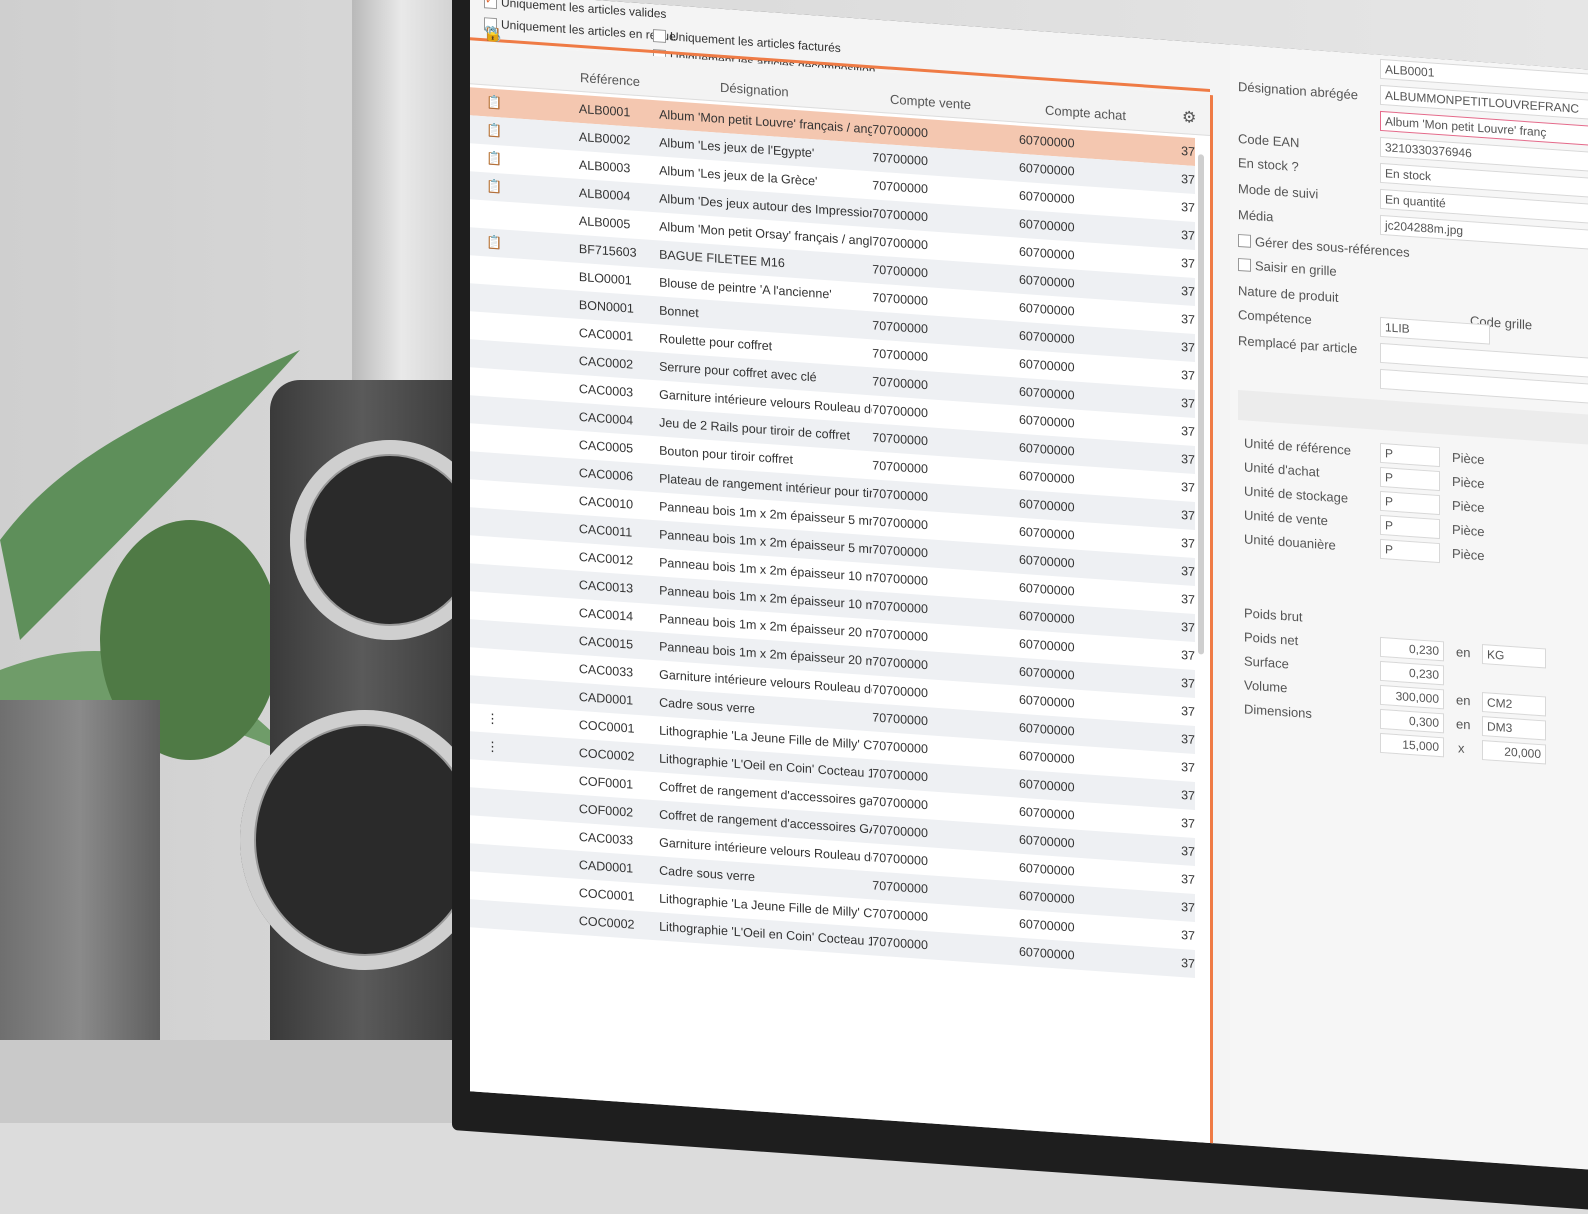 The height and width of the screenshot is (1214, 1588). What do you see at coordinates (610, 79) in the screenshot?
I see `header-reference: Référence` at bounding box center [610, 79].